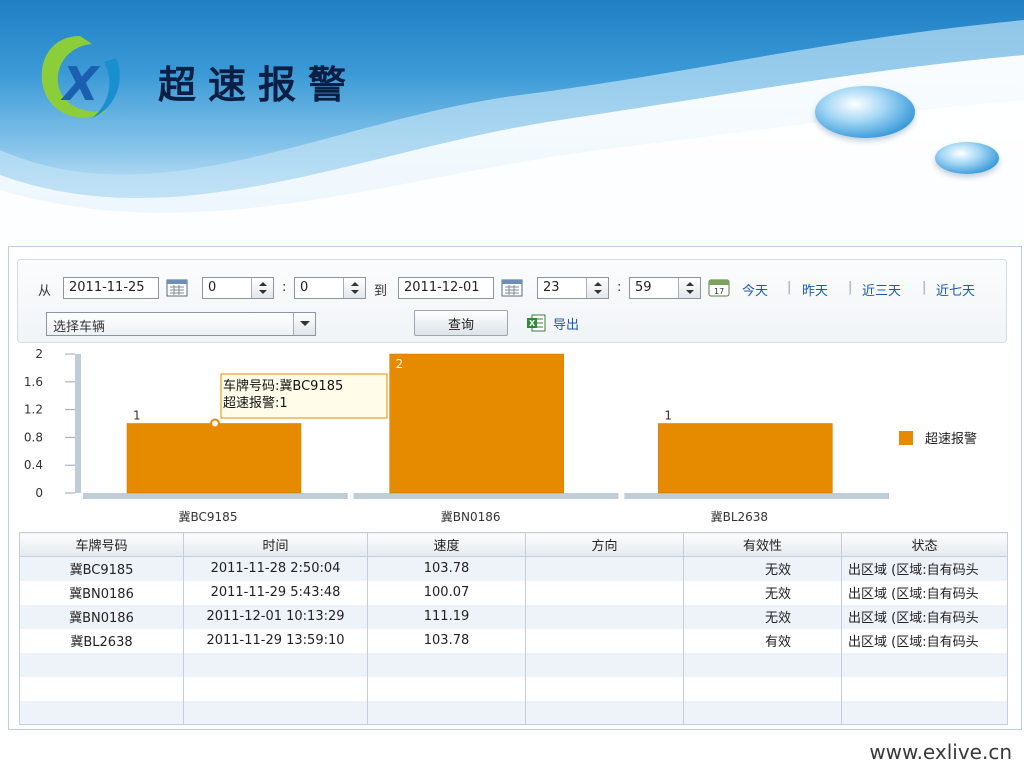 The image size is (1024, 768). What do you see at coordinates (668, 416) in the screenshot?
I see `bar-data-label: 1` at bounding box center [668, 416].